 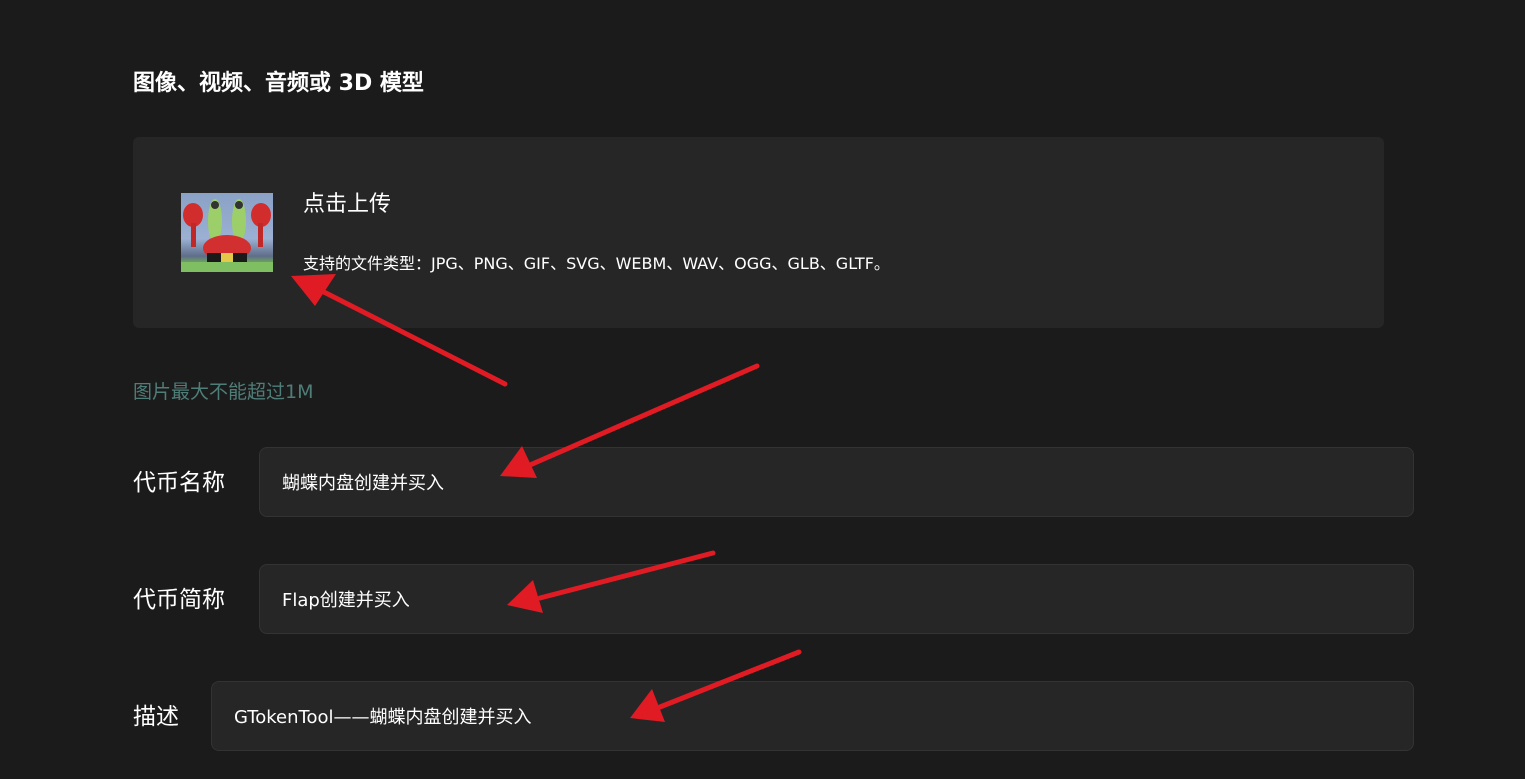 I want to click on uploaded-image-thumbnail, so click(x=227, y=232).